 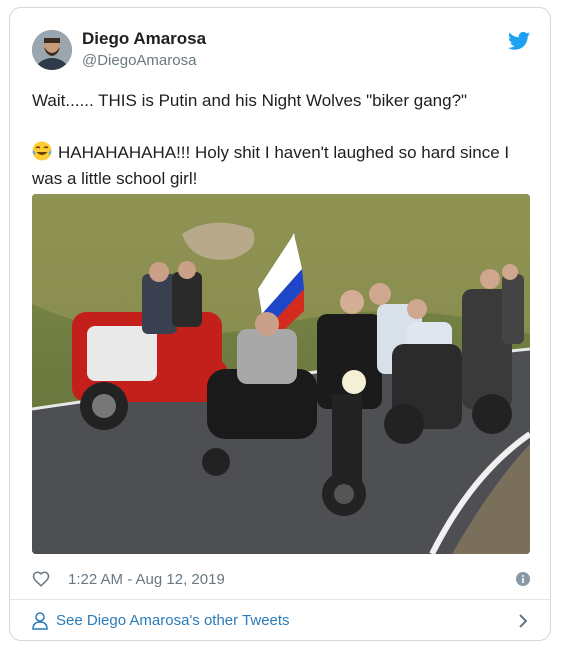 I want to click on tweet-timestamp: 1:22 AM - Aug 12, 2019, so click(x=146, y=579).